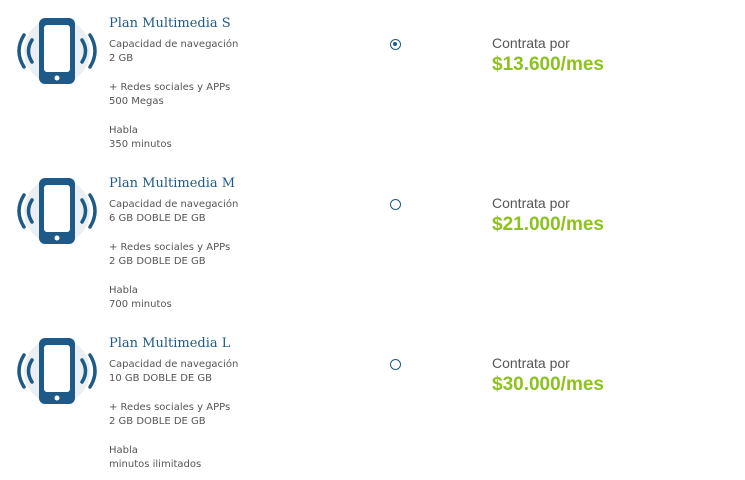  Describe the element at coordinates (548, 224) in the screenshot. I see `plan-price: $21.000/mes` at that location.